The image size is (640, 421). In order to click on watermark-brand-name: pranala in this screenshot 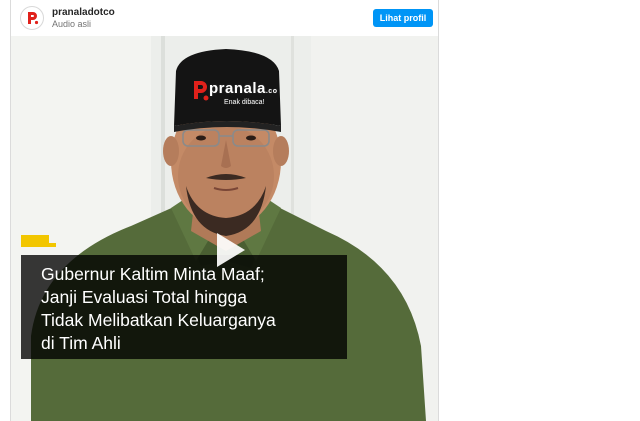, I will do `click(237, 88)`.